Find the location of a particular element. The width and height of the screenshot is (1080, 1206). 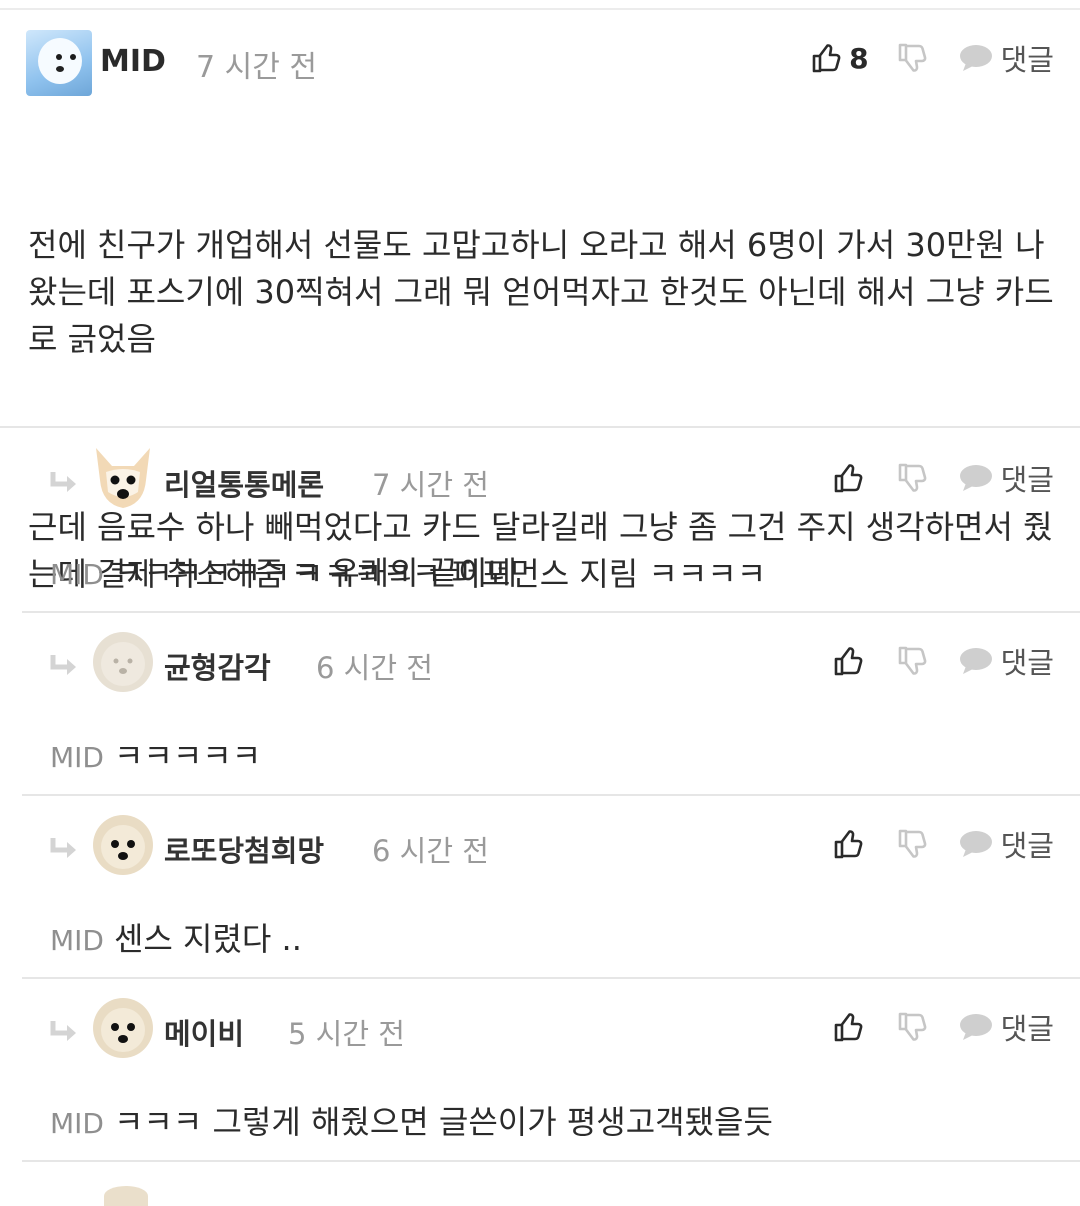

reply-body: MID ㅋㅋㅋㅋㅋㅋㅋ 유쾌의 끝이네 is located at coordinates (283, 571).